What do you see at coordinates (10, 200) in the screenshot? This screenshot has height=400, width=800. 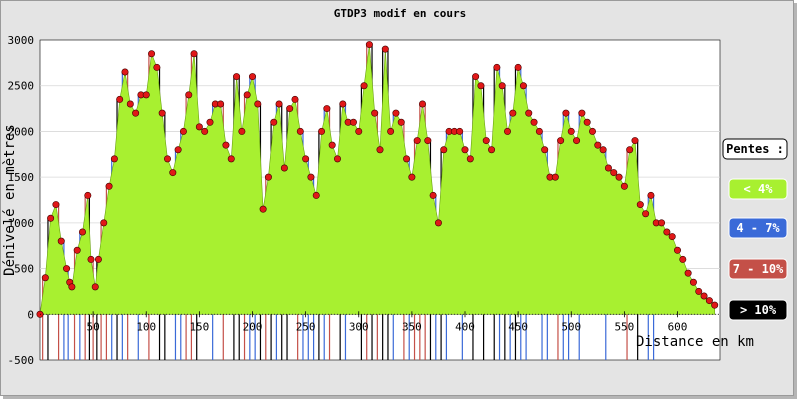 I see `y-axis-label: Dénivelé en mètres` at bounding box center [10, 200].